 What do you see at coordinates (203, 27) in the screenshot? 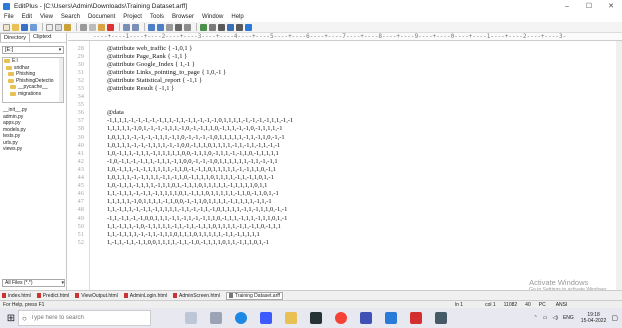
I see `browser-icon` at bounding box center [203, 27].